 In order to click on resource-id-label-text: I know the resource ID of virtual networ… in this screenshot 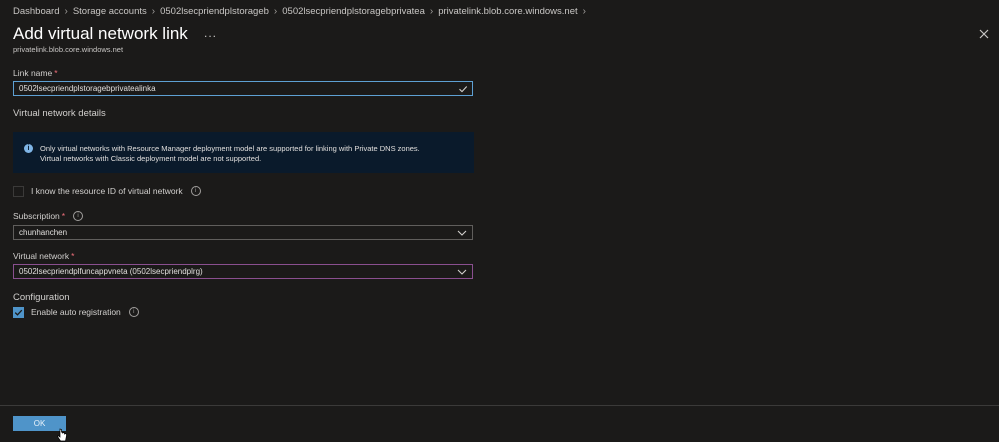, I will do `click(107, 191)`.